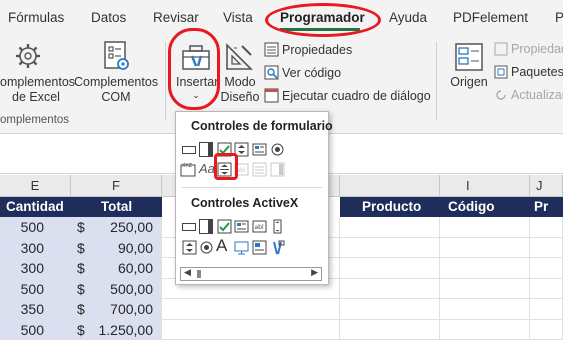  I want to click on activex-image-icon, so click(241, 247).